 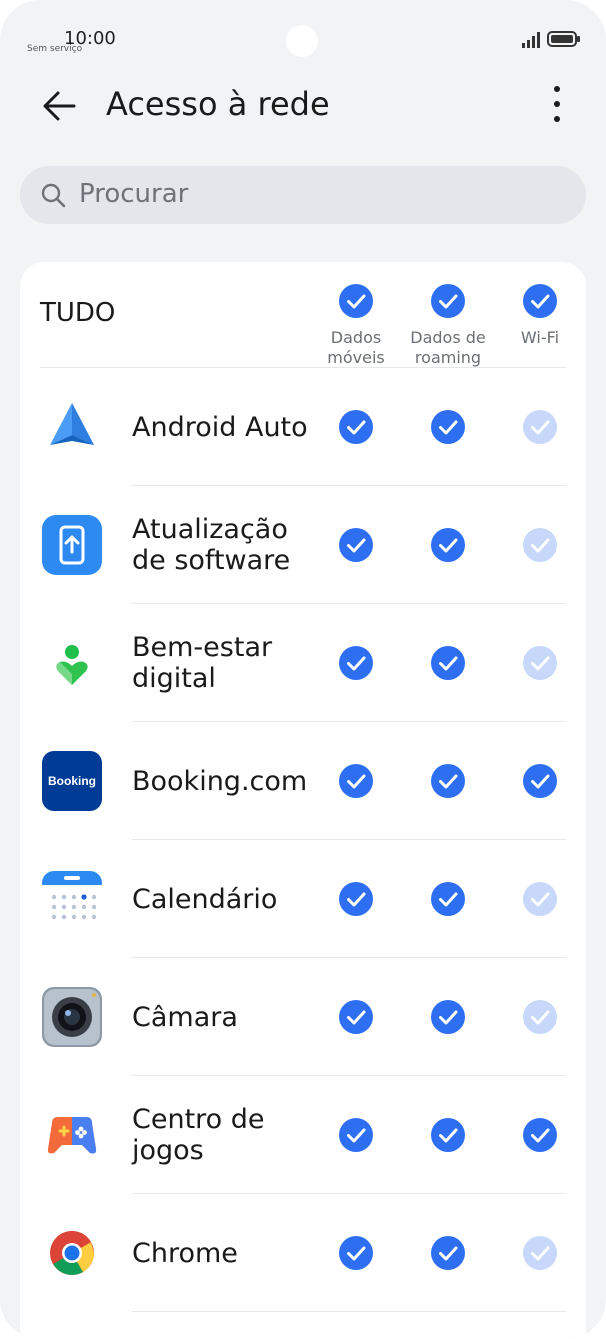 I want to click on page-title: Acesso à rede, so click(x=218, y=104).